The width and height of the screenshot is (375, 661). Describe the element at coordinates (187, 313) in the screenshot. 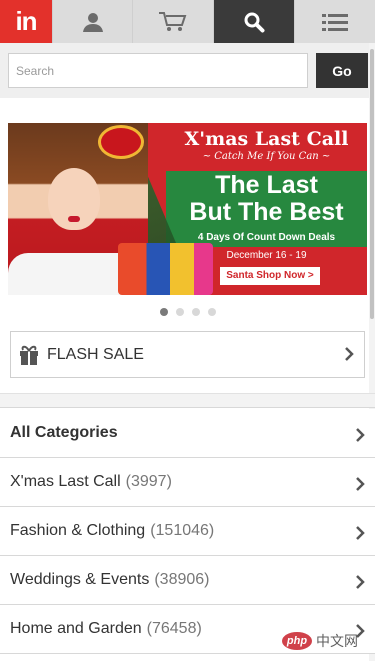

I see `carousel-dots` at that location.